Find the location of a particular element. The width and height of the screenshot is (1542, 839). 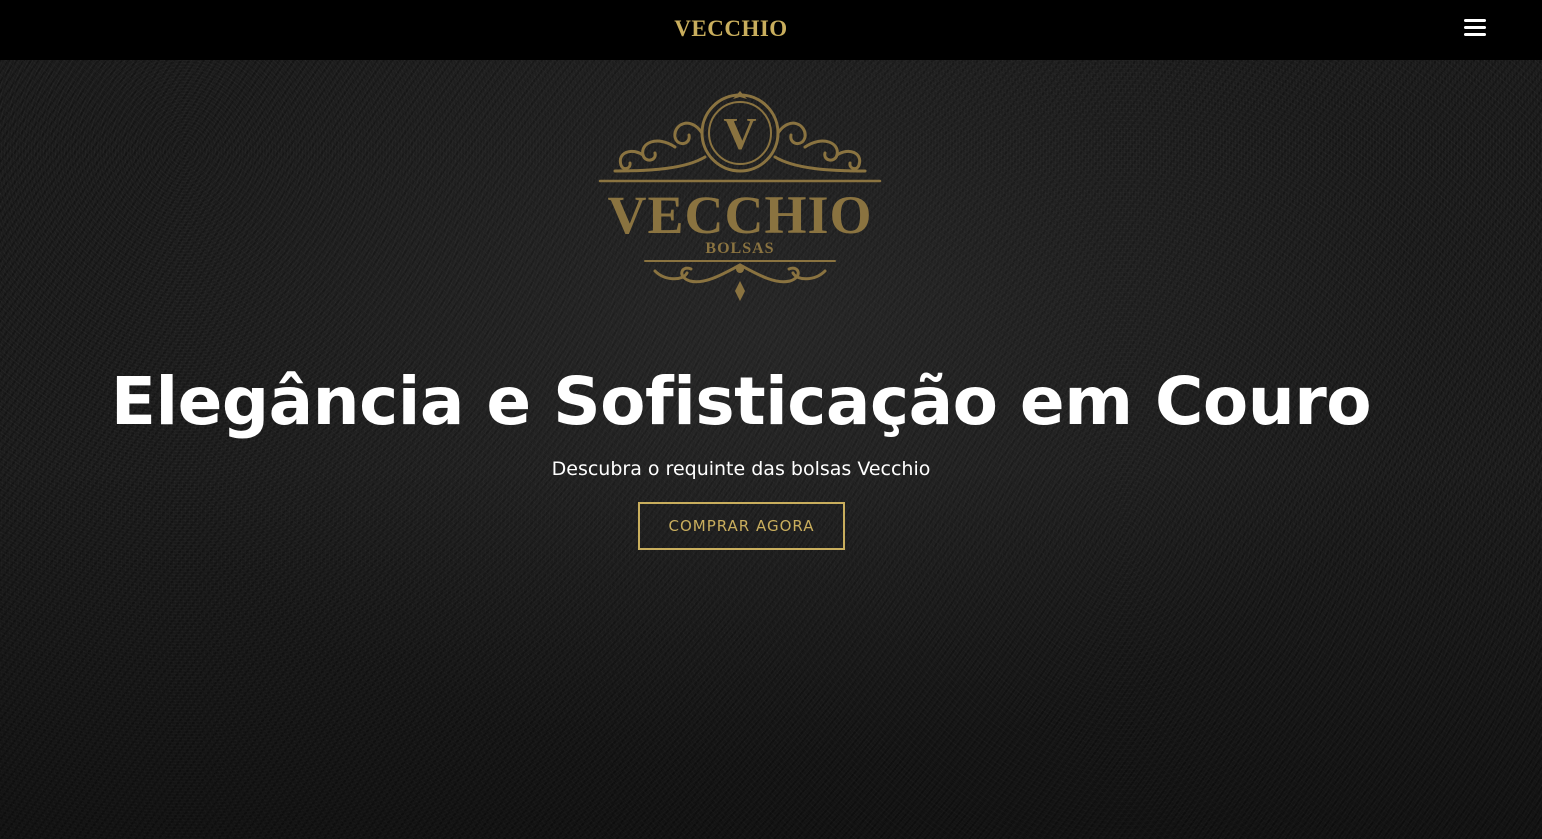

hero-headline: Elegância e Sofisticação em Couro is located at coordinates (741, 401).